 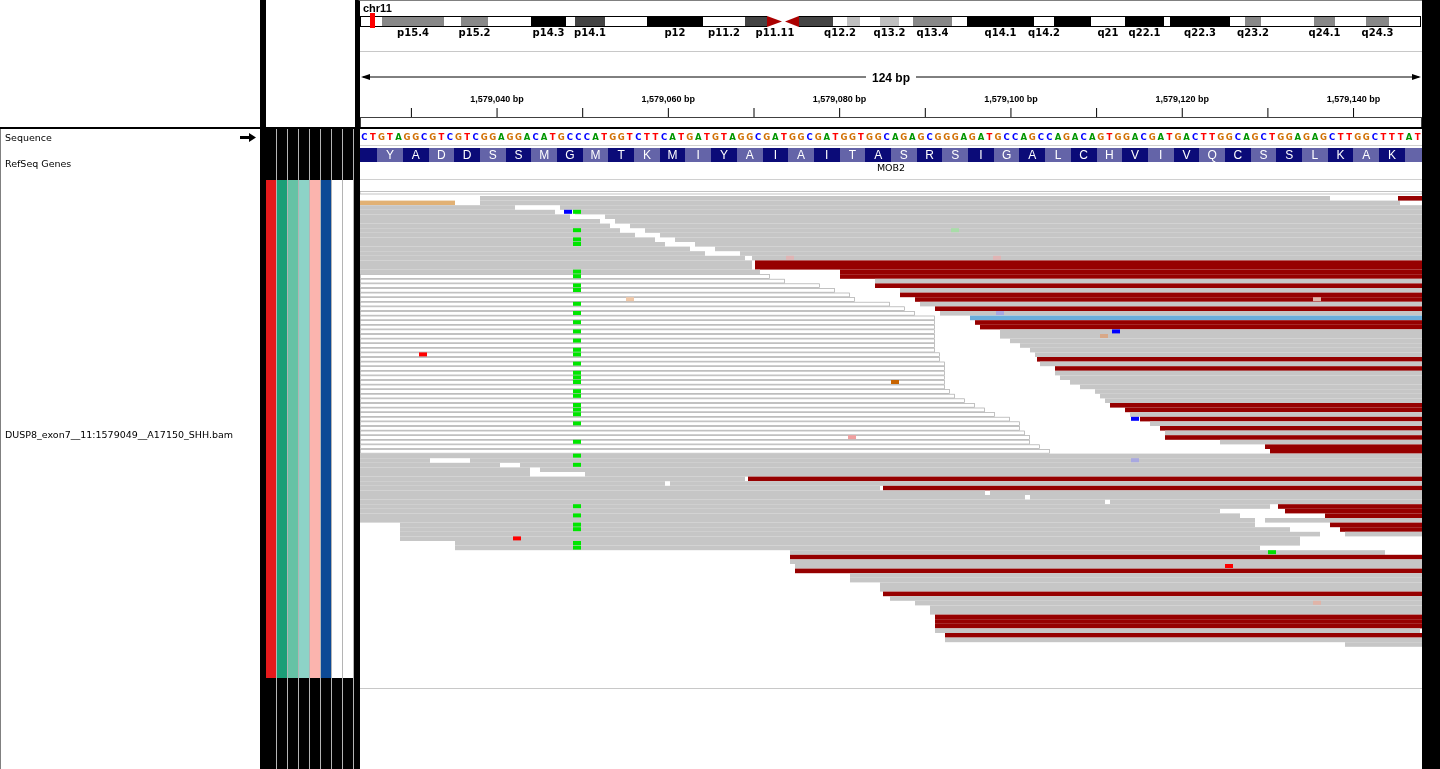 I want to click on amino-acid: T, so click(x=852, y=155).